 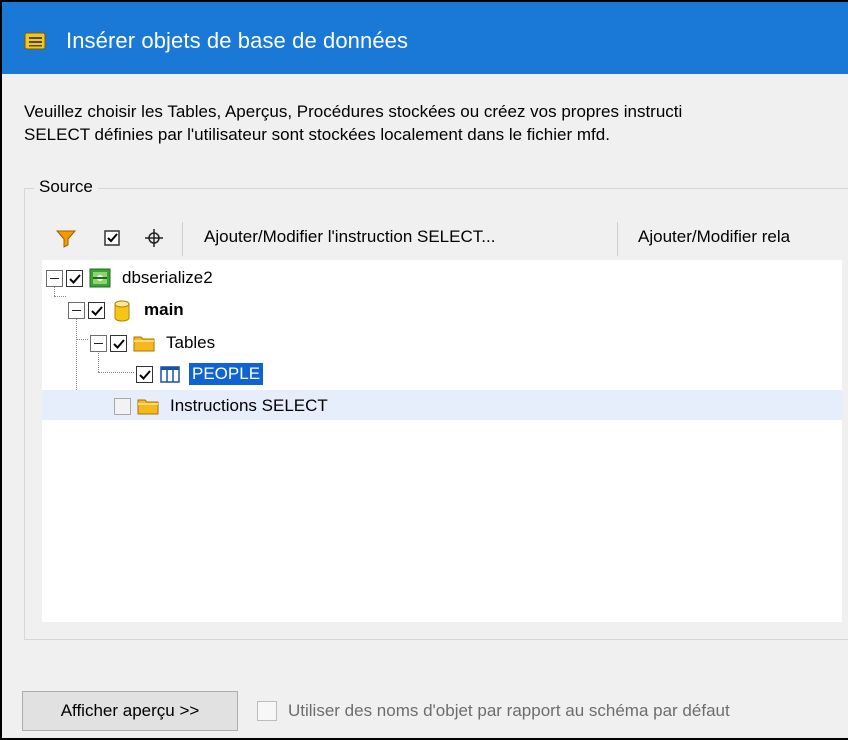 I want to click on tree-node-label: Instructions SELECT, so click(x=249, y=405).